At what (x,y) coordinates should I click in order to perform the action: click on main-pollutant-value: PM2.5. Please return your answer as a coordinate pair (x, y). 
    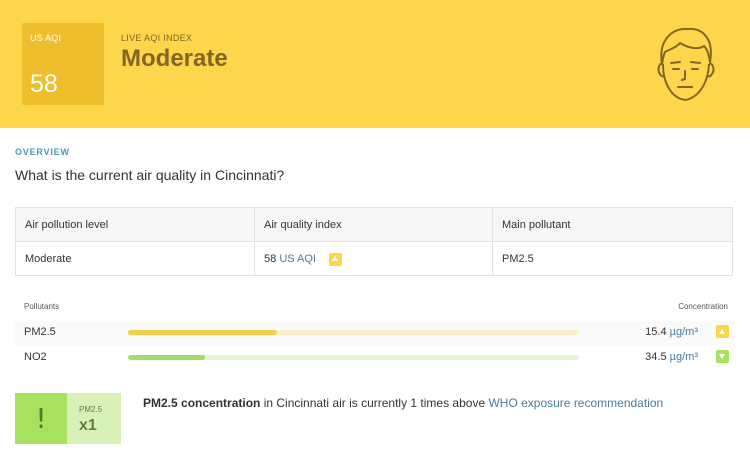
    Looking at the image, I should click on (518, 259).